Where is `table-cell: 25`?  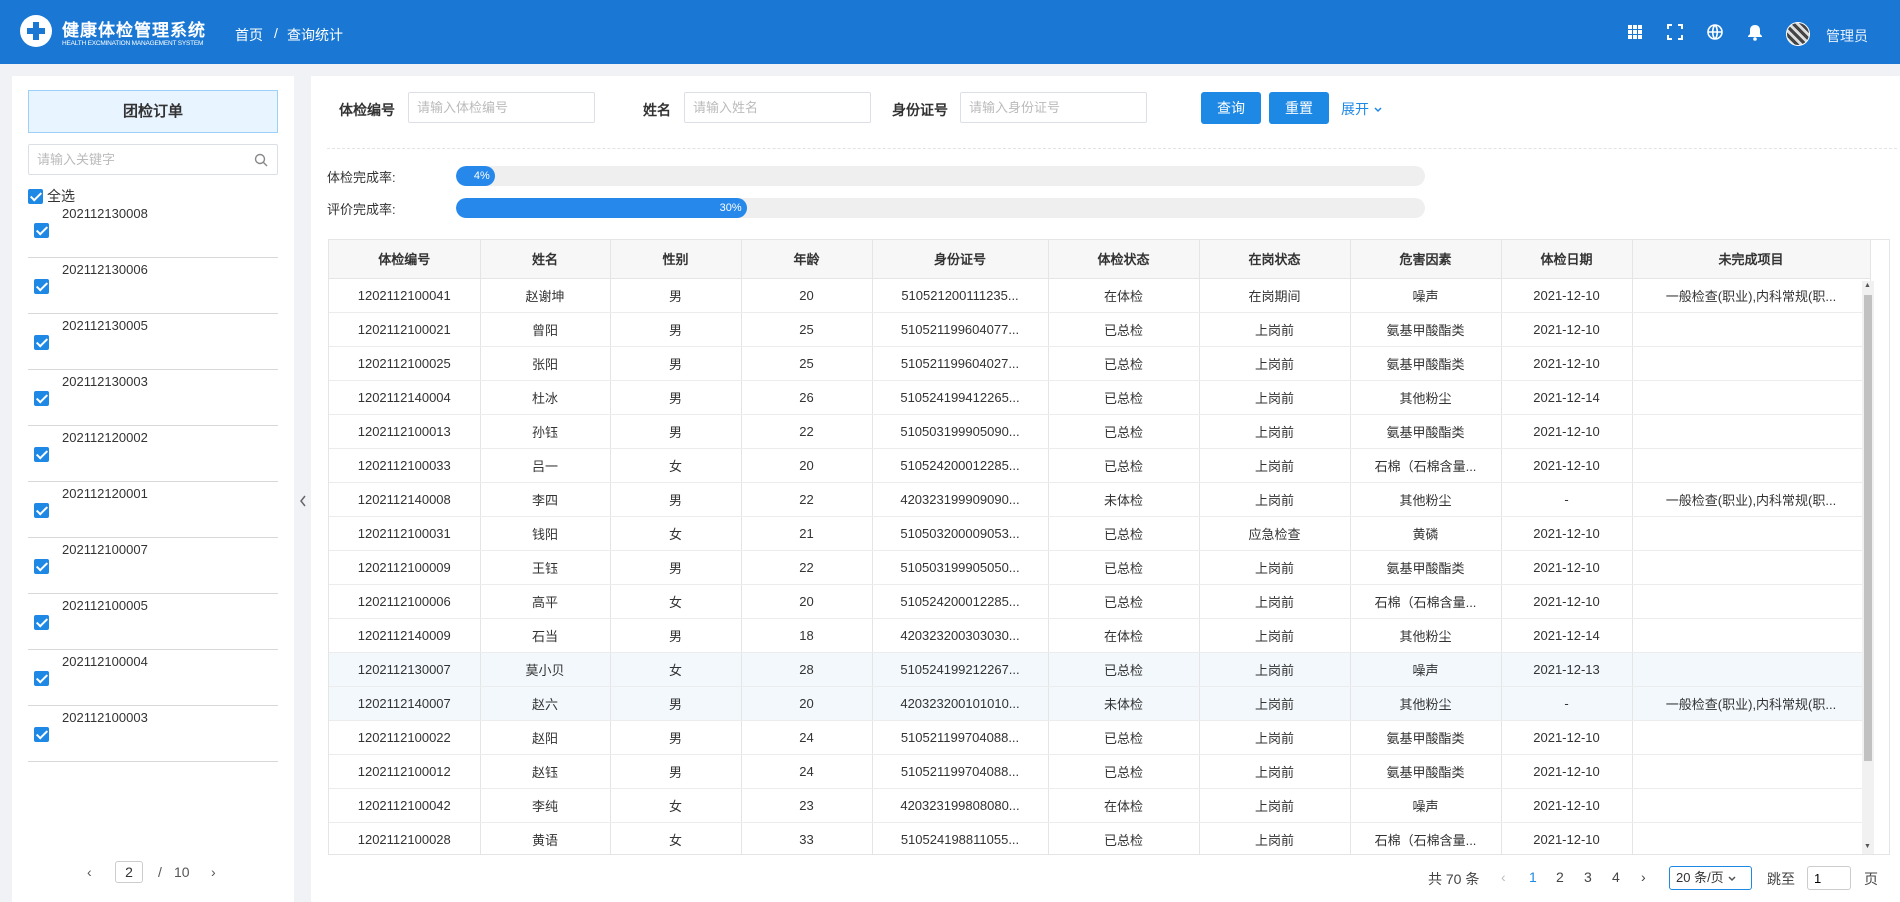
table-cell: 25 is located at coordinates (807, 329).